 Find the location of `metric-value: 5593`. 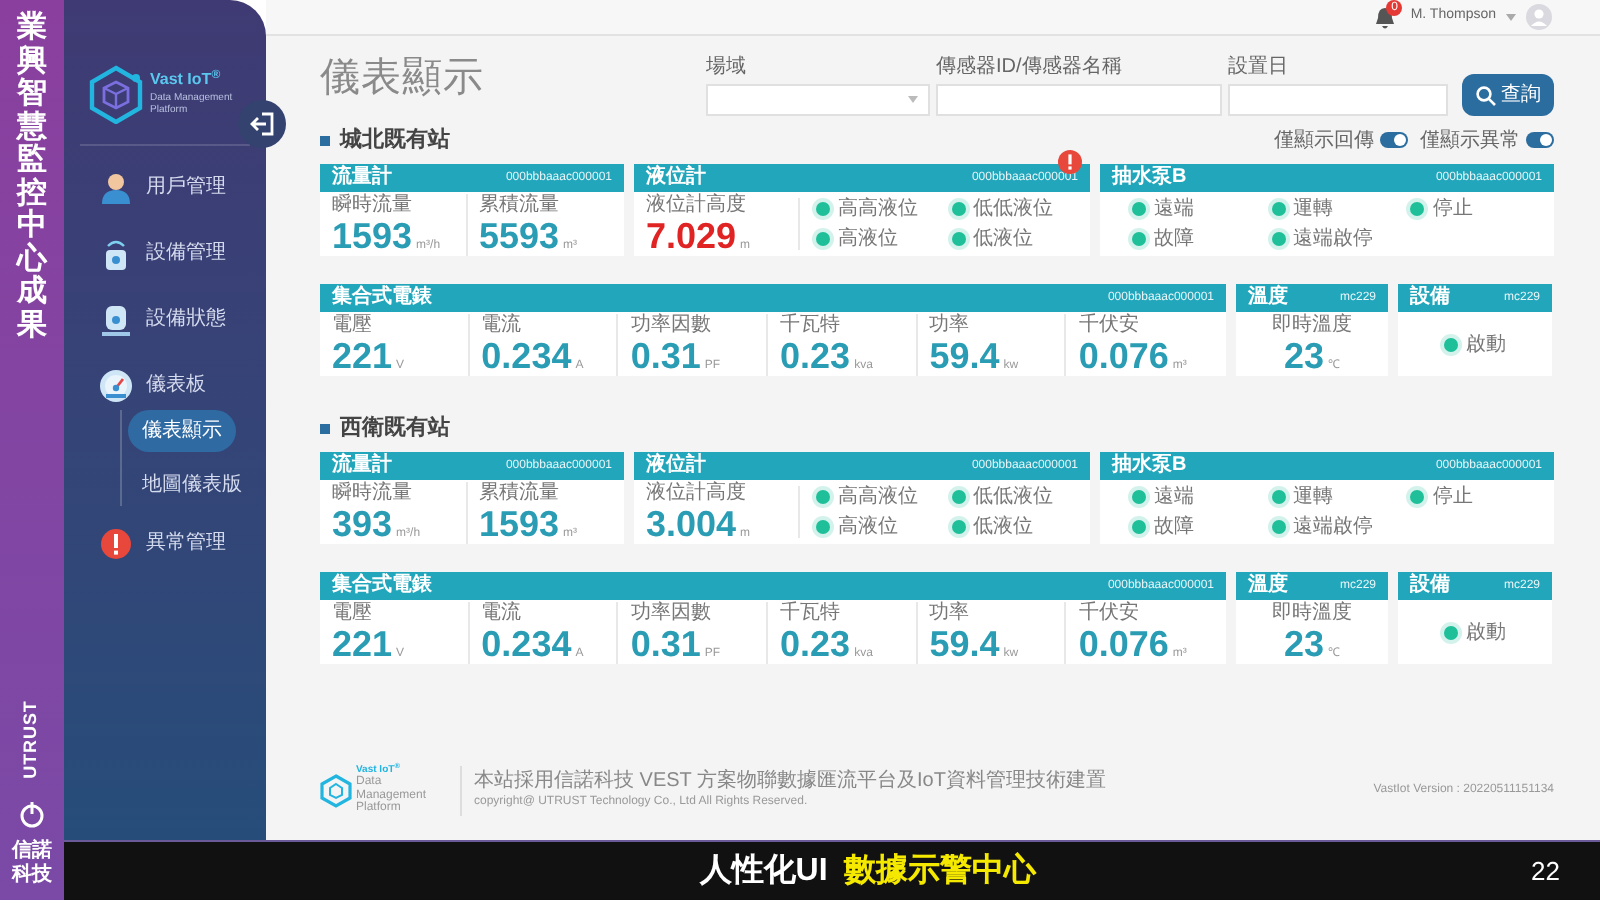

metric-value: 5593 is located at coordinates (519, 235).